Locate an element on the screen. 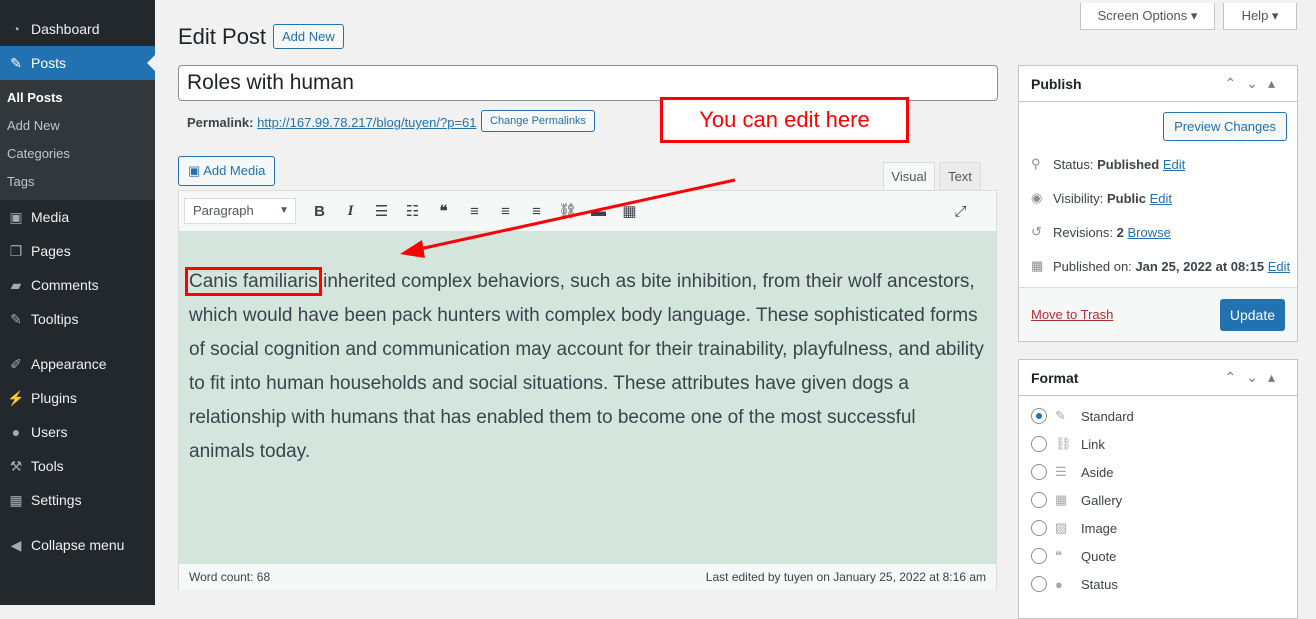 Image resolution: width=1316 pixels, height=619 pixels. sidebar-item-label: Comments is located at coordinates (65, 285).